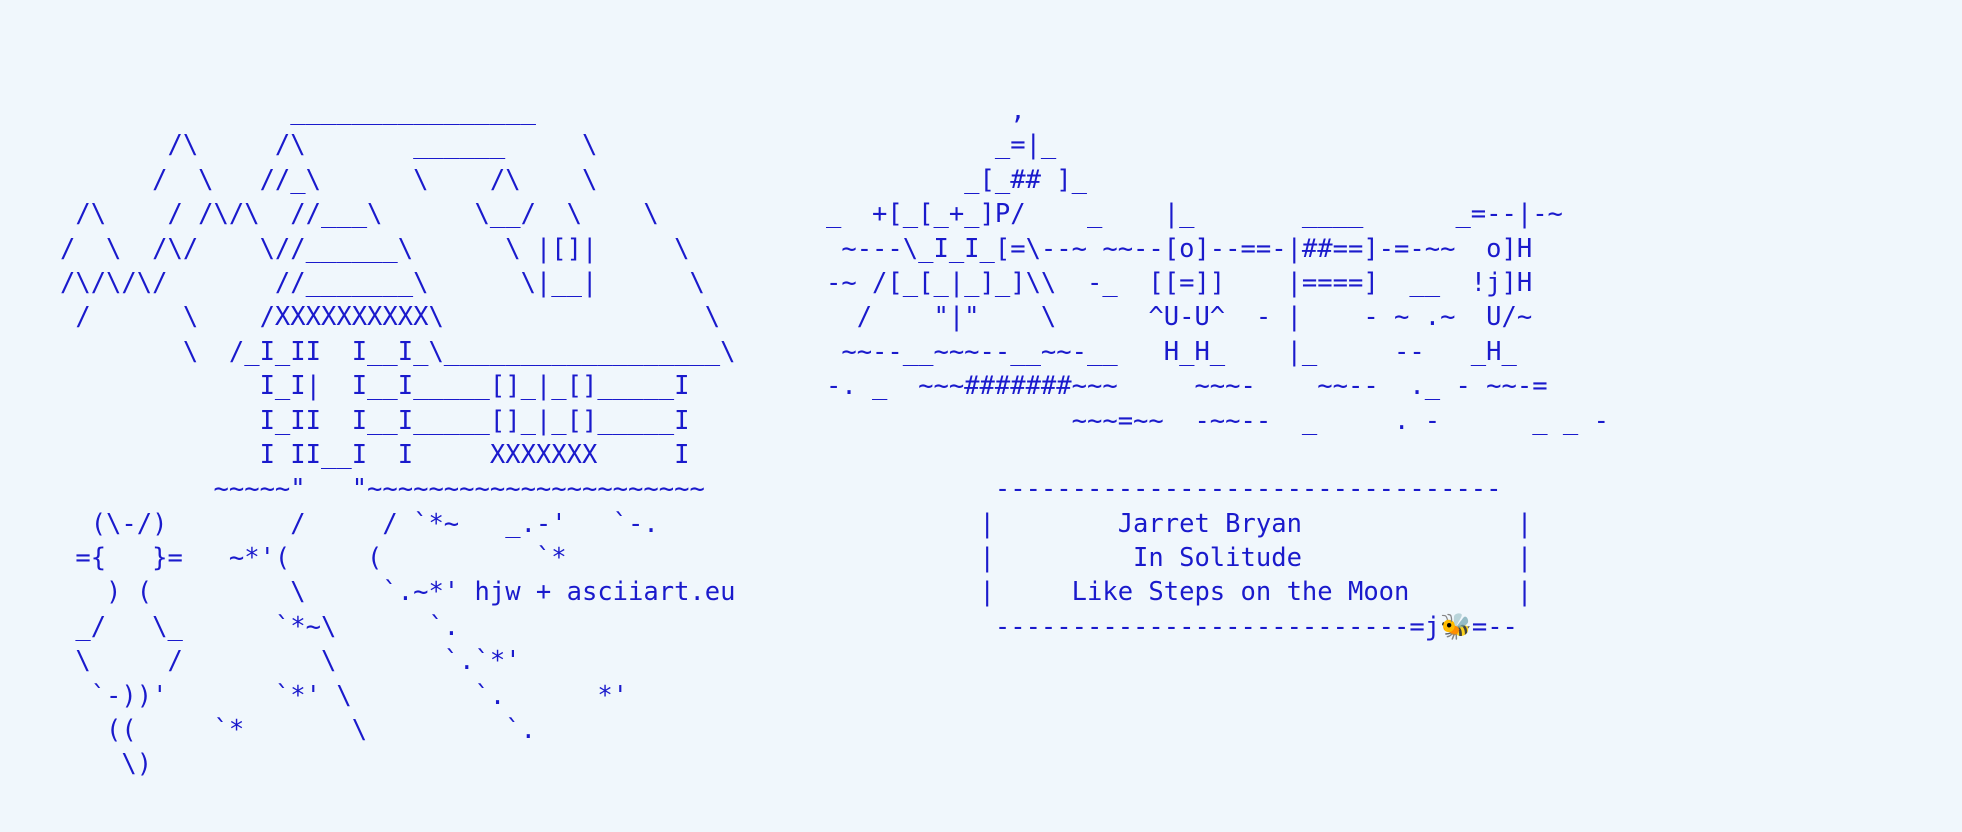  What do you see at coordinates (1164, 489) in the screenshot?
I see `title-box-top: ---------------------------------` at bounding box center [1164, 489].